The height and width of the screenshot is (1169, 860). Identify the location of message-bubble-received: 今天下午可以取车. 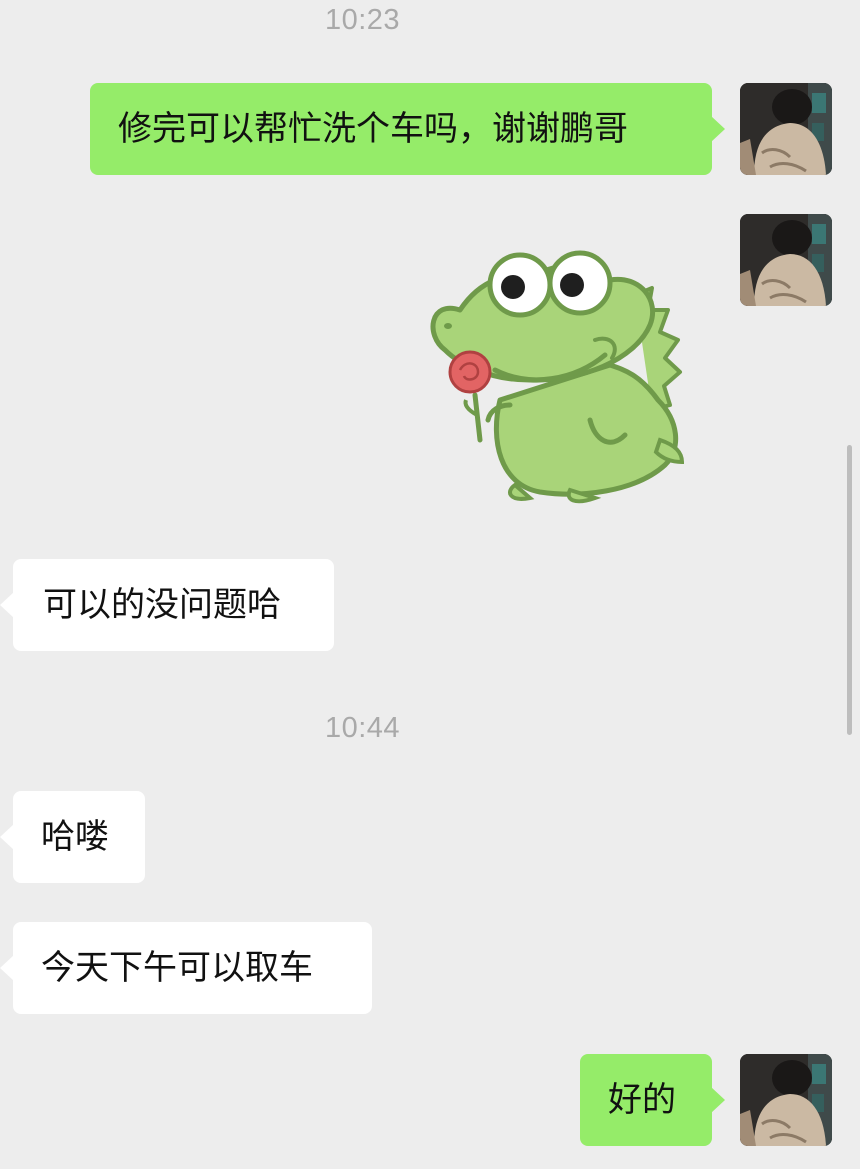
(186, 968).